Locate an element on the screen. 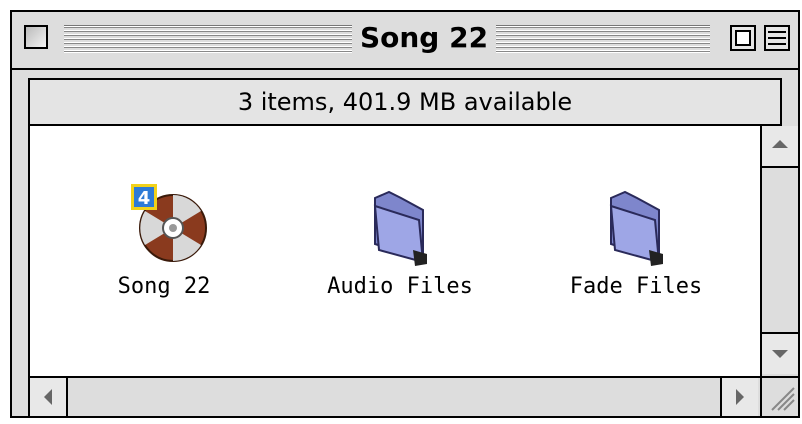  window-title: Song 22 is located at coordinates (424, 38).